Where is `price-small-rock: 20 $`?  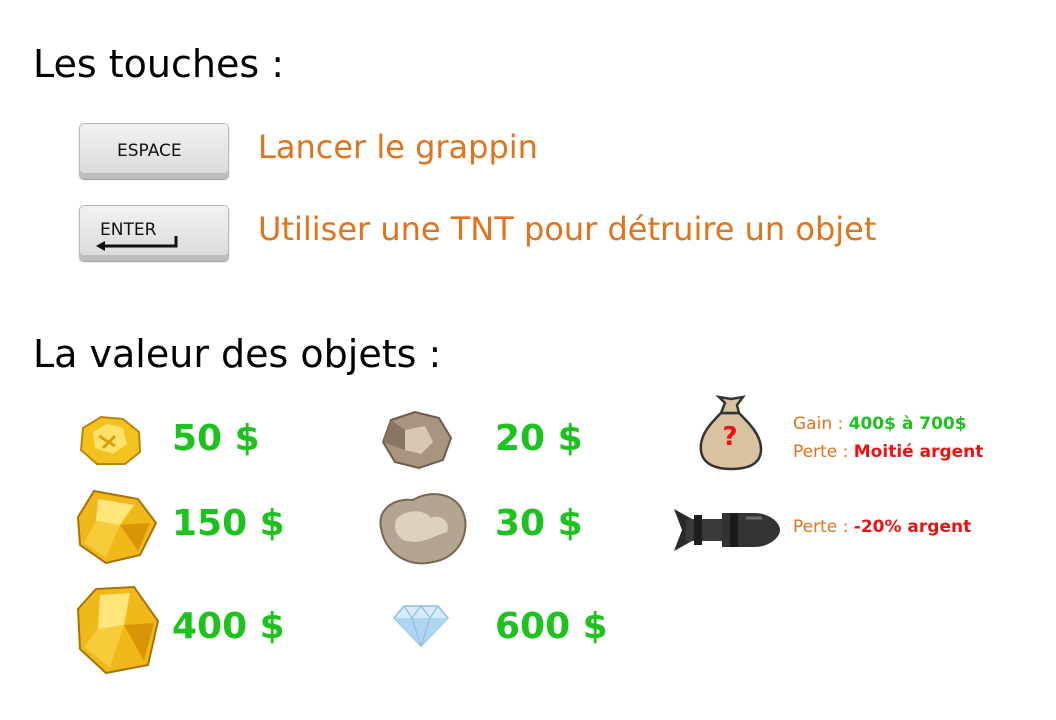 price-small-rock: 20 $ is located at coordinates (539, 438).